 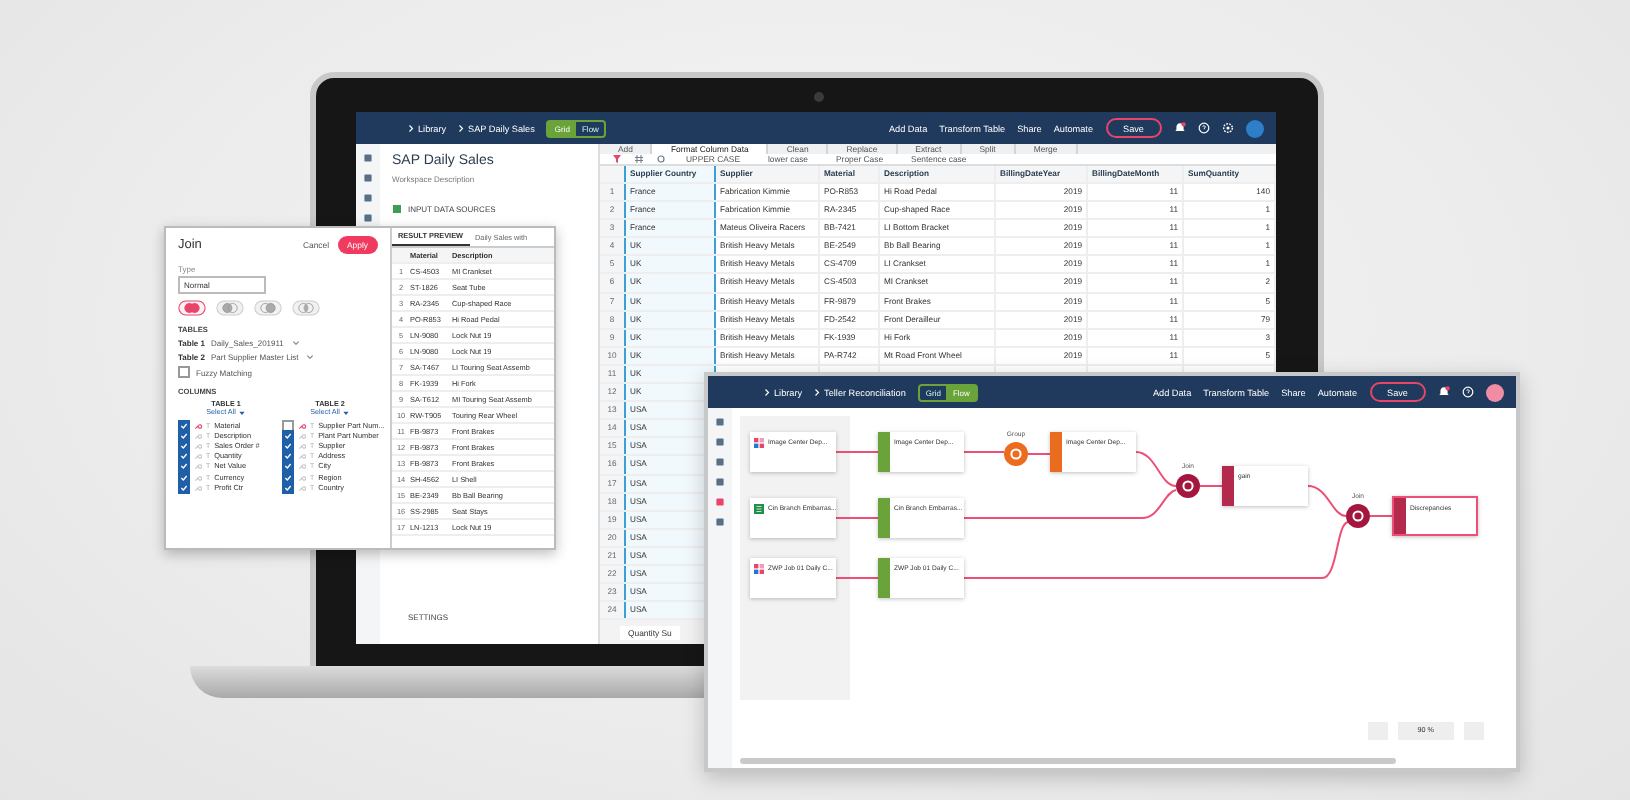 I want to click on scrollbar, so click(x=1068, y=761).